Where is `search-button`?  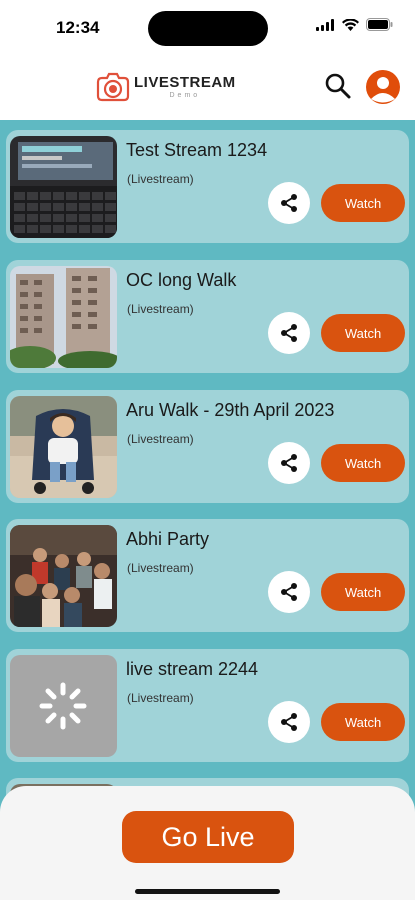 search-button is located at coordinates (338, 86).